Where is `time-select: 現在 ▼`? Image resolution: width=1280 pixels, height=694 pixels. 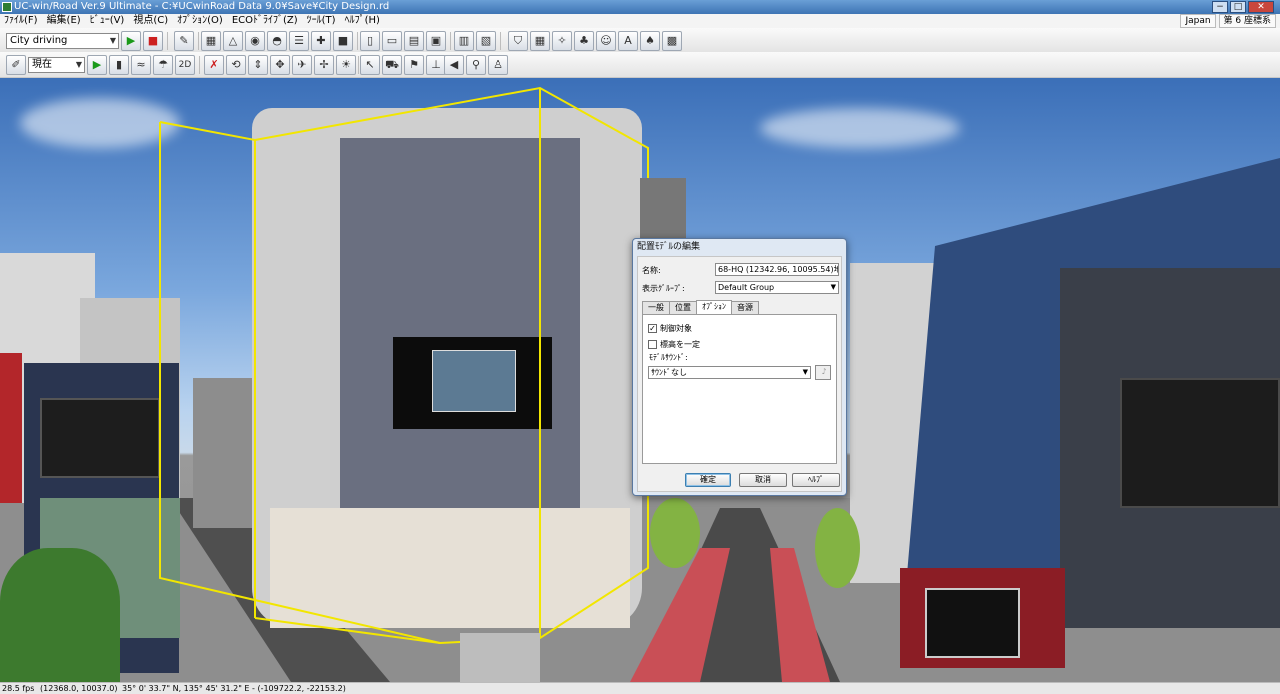 time-select: 現在 ▼ is located at coordinates (56, 65).